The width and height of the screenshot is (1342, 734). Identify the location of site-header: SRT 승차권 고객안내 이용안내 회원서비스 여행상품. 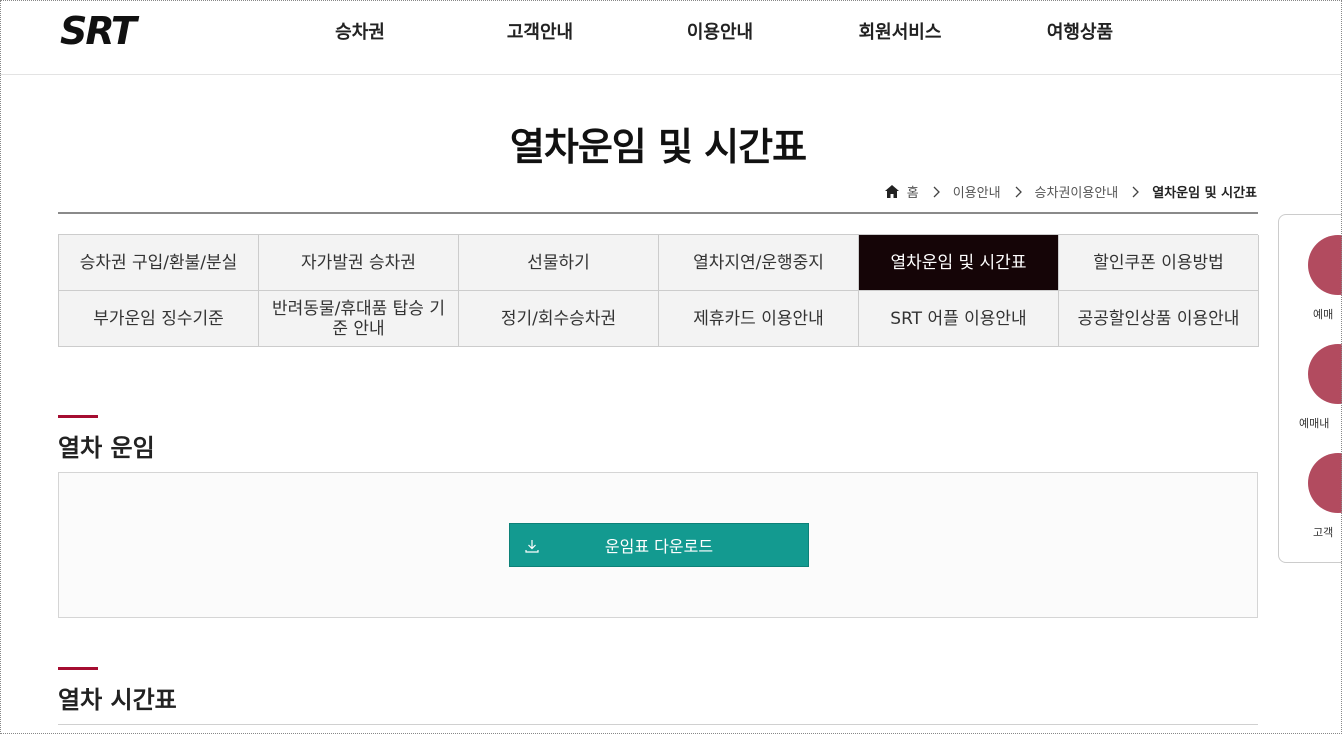
(671, 37).